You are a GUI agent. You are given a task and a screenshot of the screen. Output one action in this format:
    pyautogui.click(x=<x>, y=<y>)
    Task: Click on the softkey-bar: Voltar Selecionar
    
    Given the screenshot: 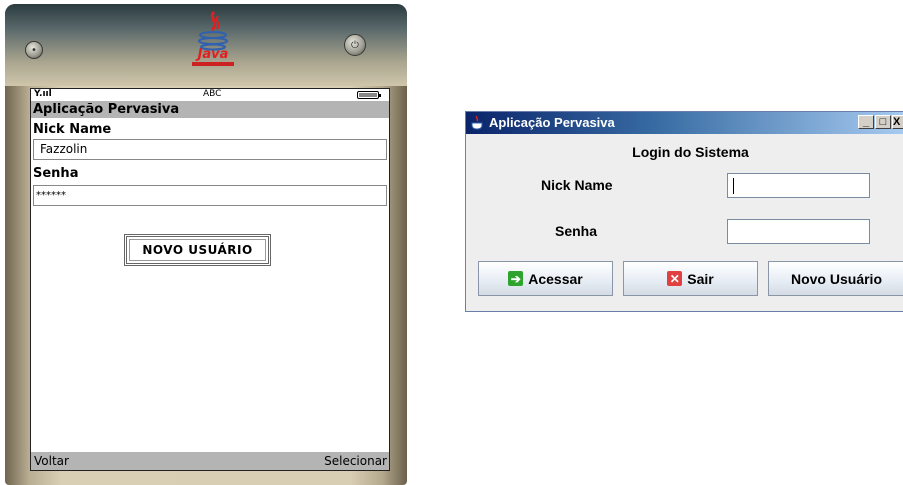 What is the action you would take?
    pyautogui.click(x=210, y=461)
    